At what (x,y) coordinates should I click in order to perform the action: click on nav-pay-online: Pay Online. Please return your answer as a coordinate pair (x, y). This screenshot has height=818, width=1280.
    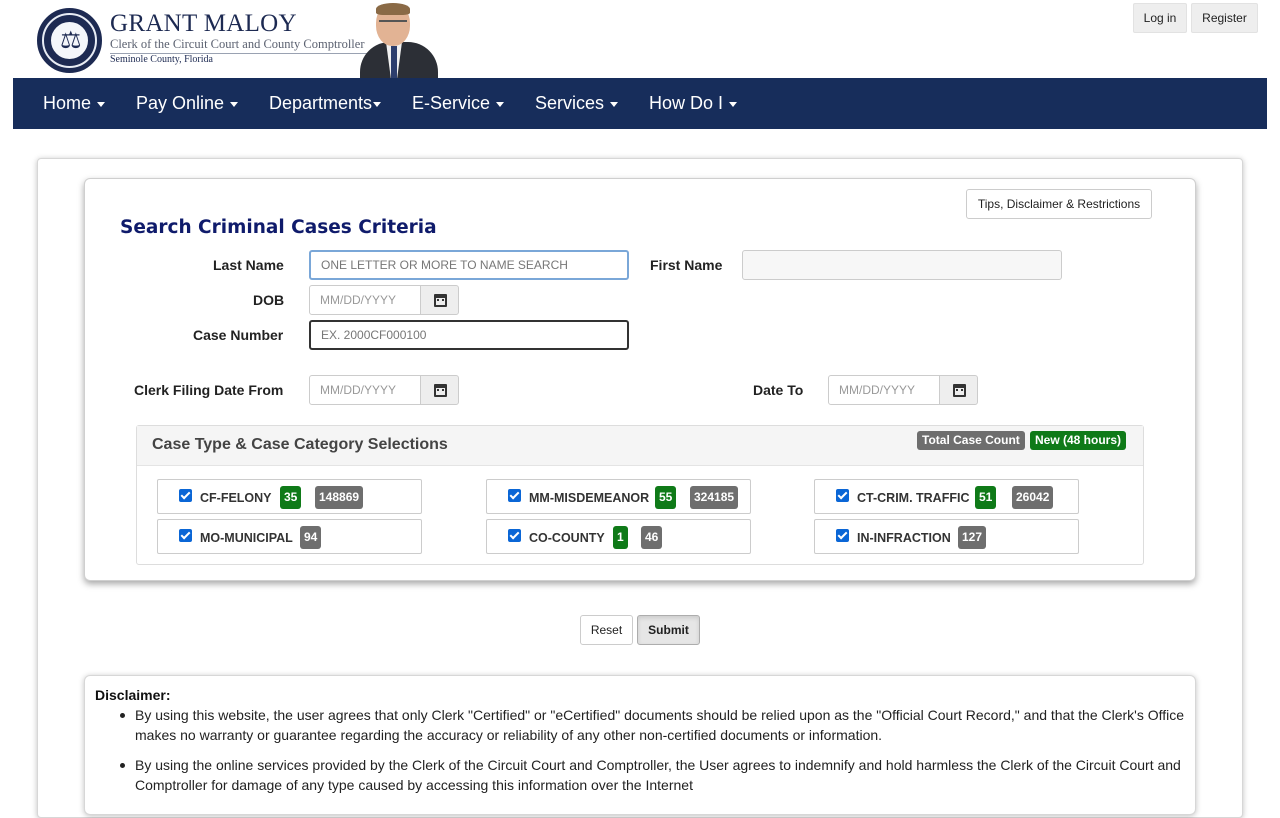
    Looking at the image, I should click on (187, 103).